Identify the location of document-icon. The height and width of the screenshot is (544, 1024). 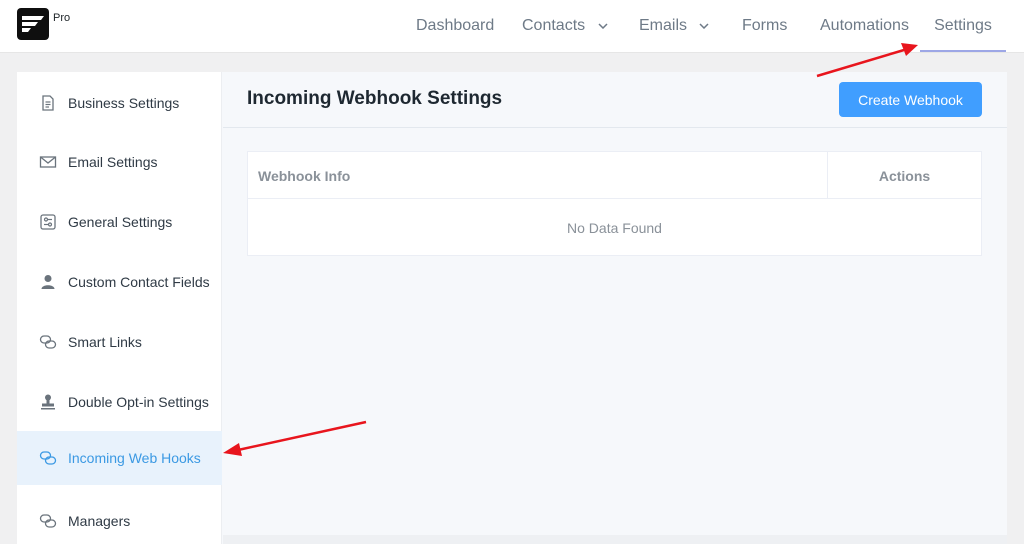
(48, 103).